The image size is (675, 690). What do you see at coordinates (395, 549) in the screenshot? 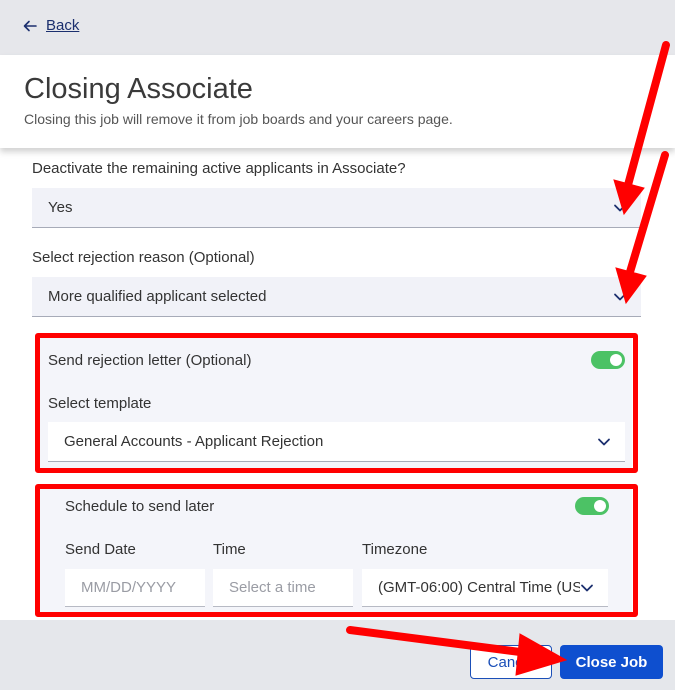
I see `timezone-label: Timezone` at bounding box center [395, 549].